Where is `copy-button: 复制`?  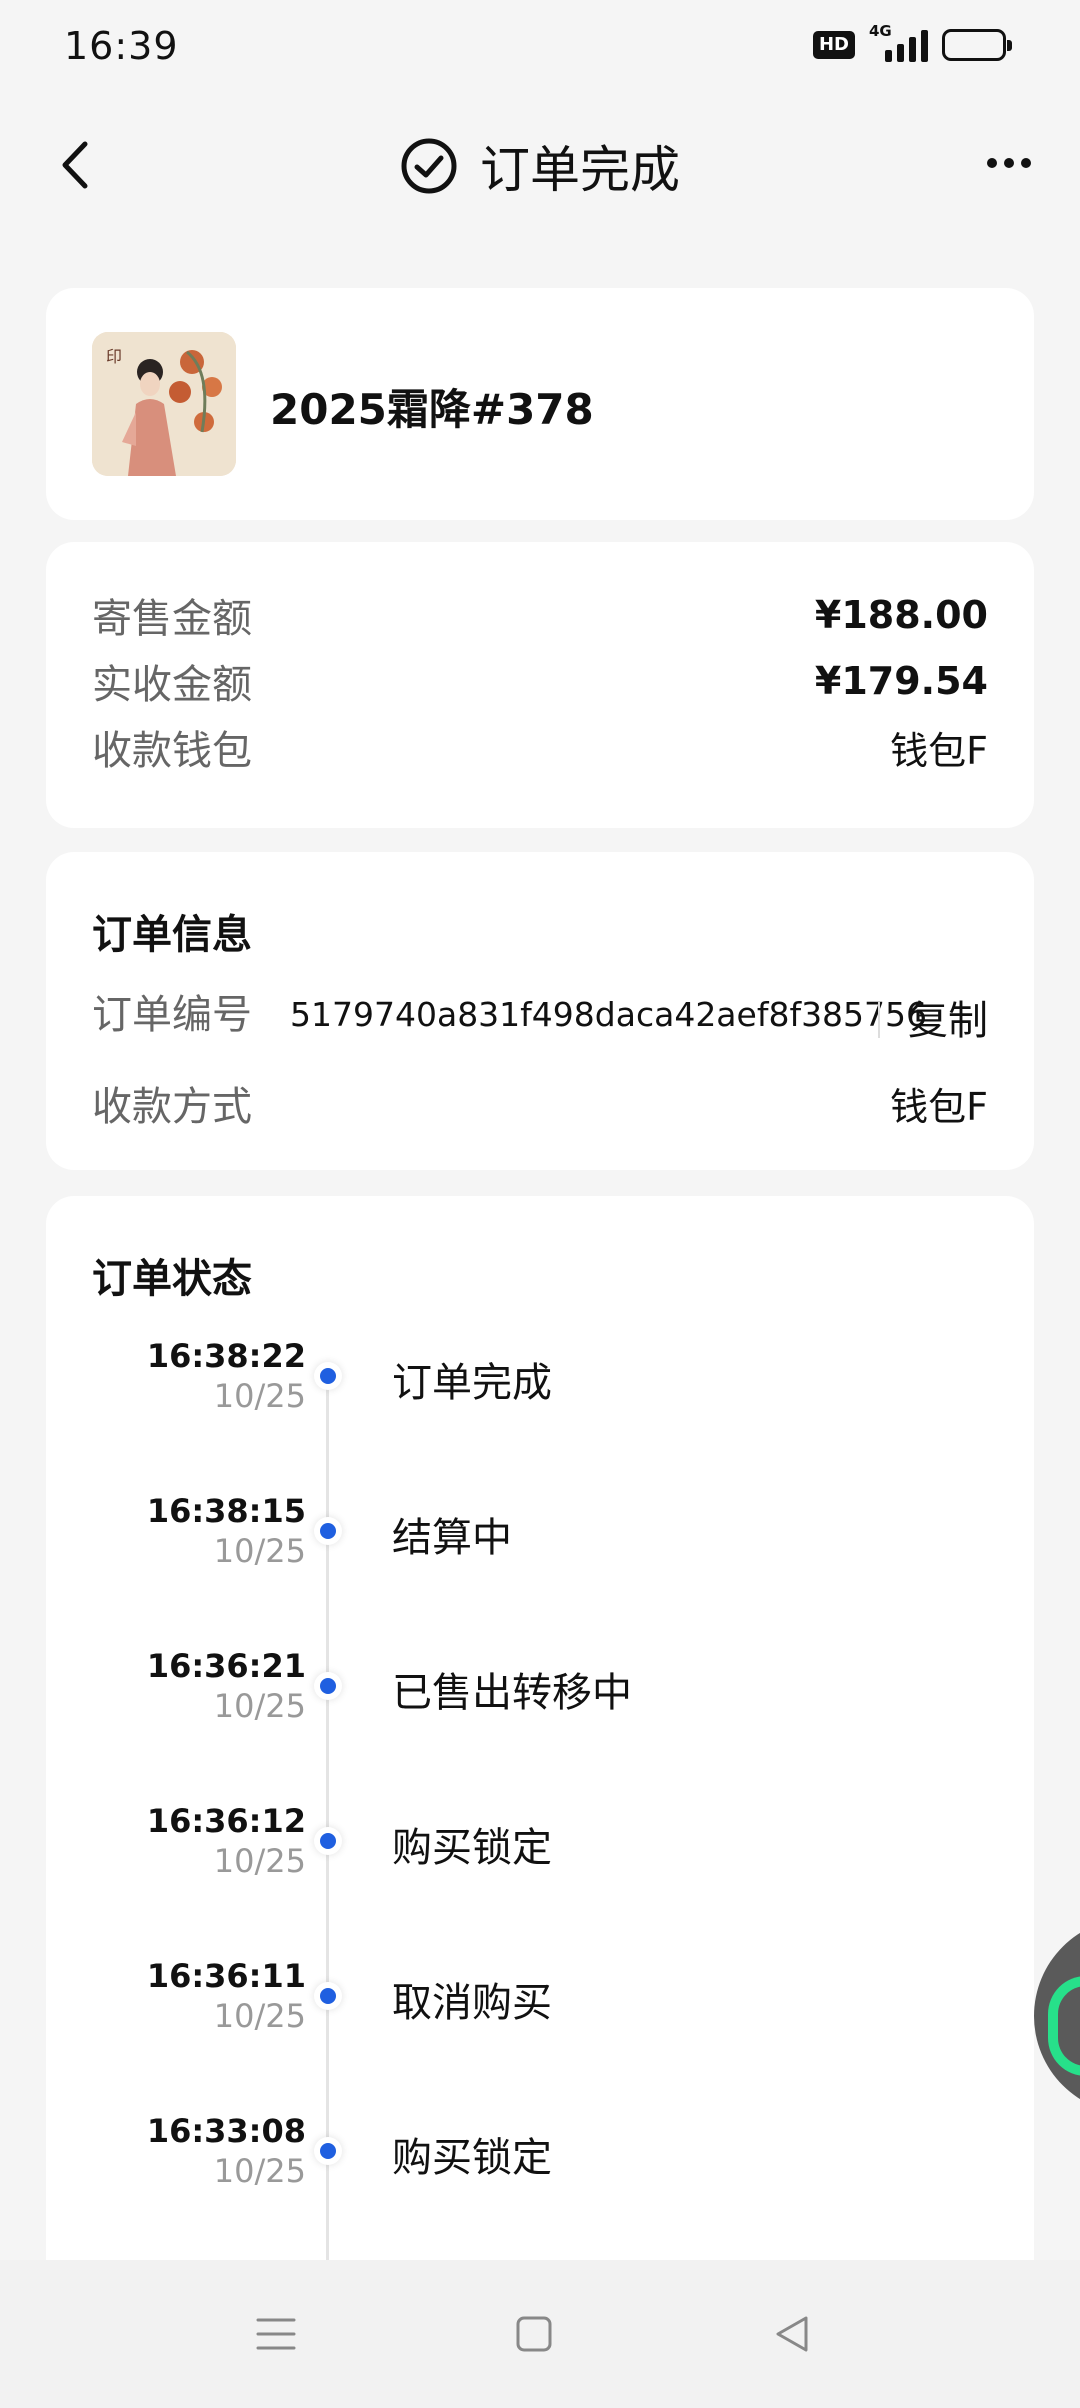 copy-button: 复制 is located at coordinates (948, 1017).